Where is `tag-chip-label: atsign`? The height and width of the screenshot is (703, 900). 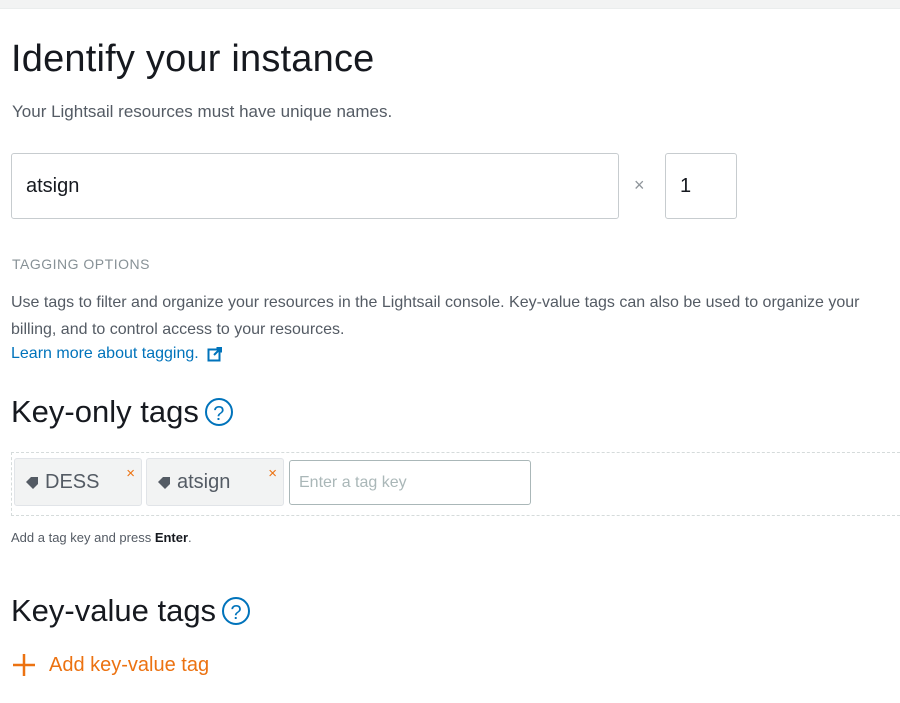 tag-chip-label: atsign is located at coordinates (204, 481).